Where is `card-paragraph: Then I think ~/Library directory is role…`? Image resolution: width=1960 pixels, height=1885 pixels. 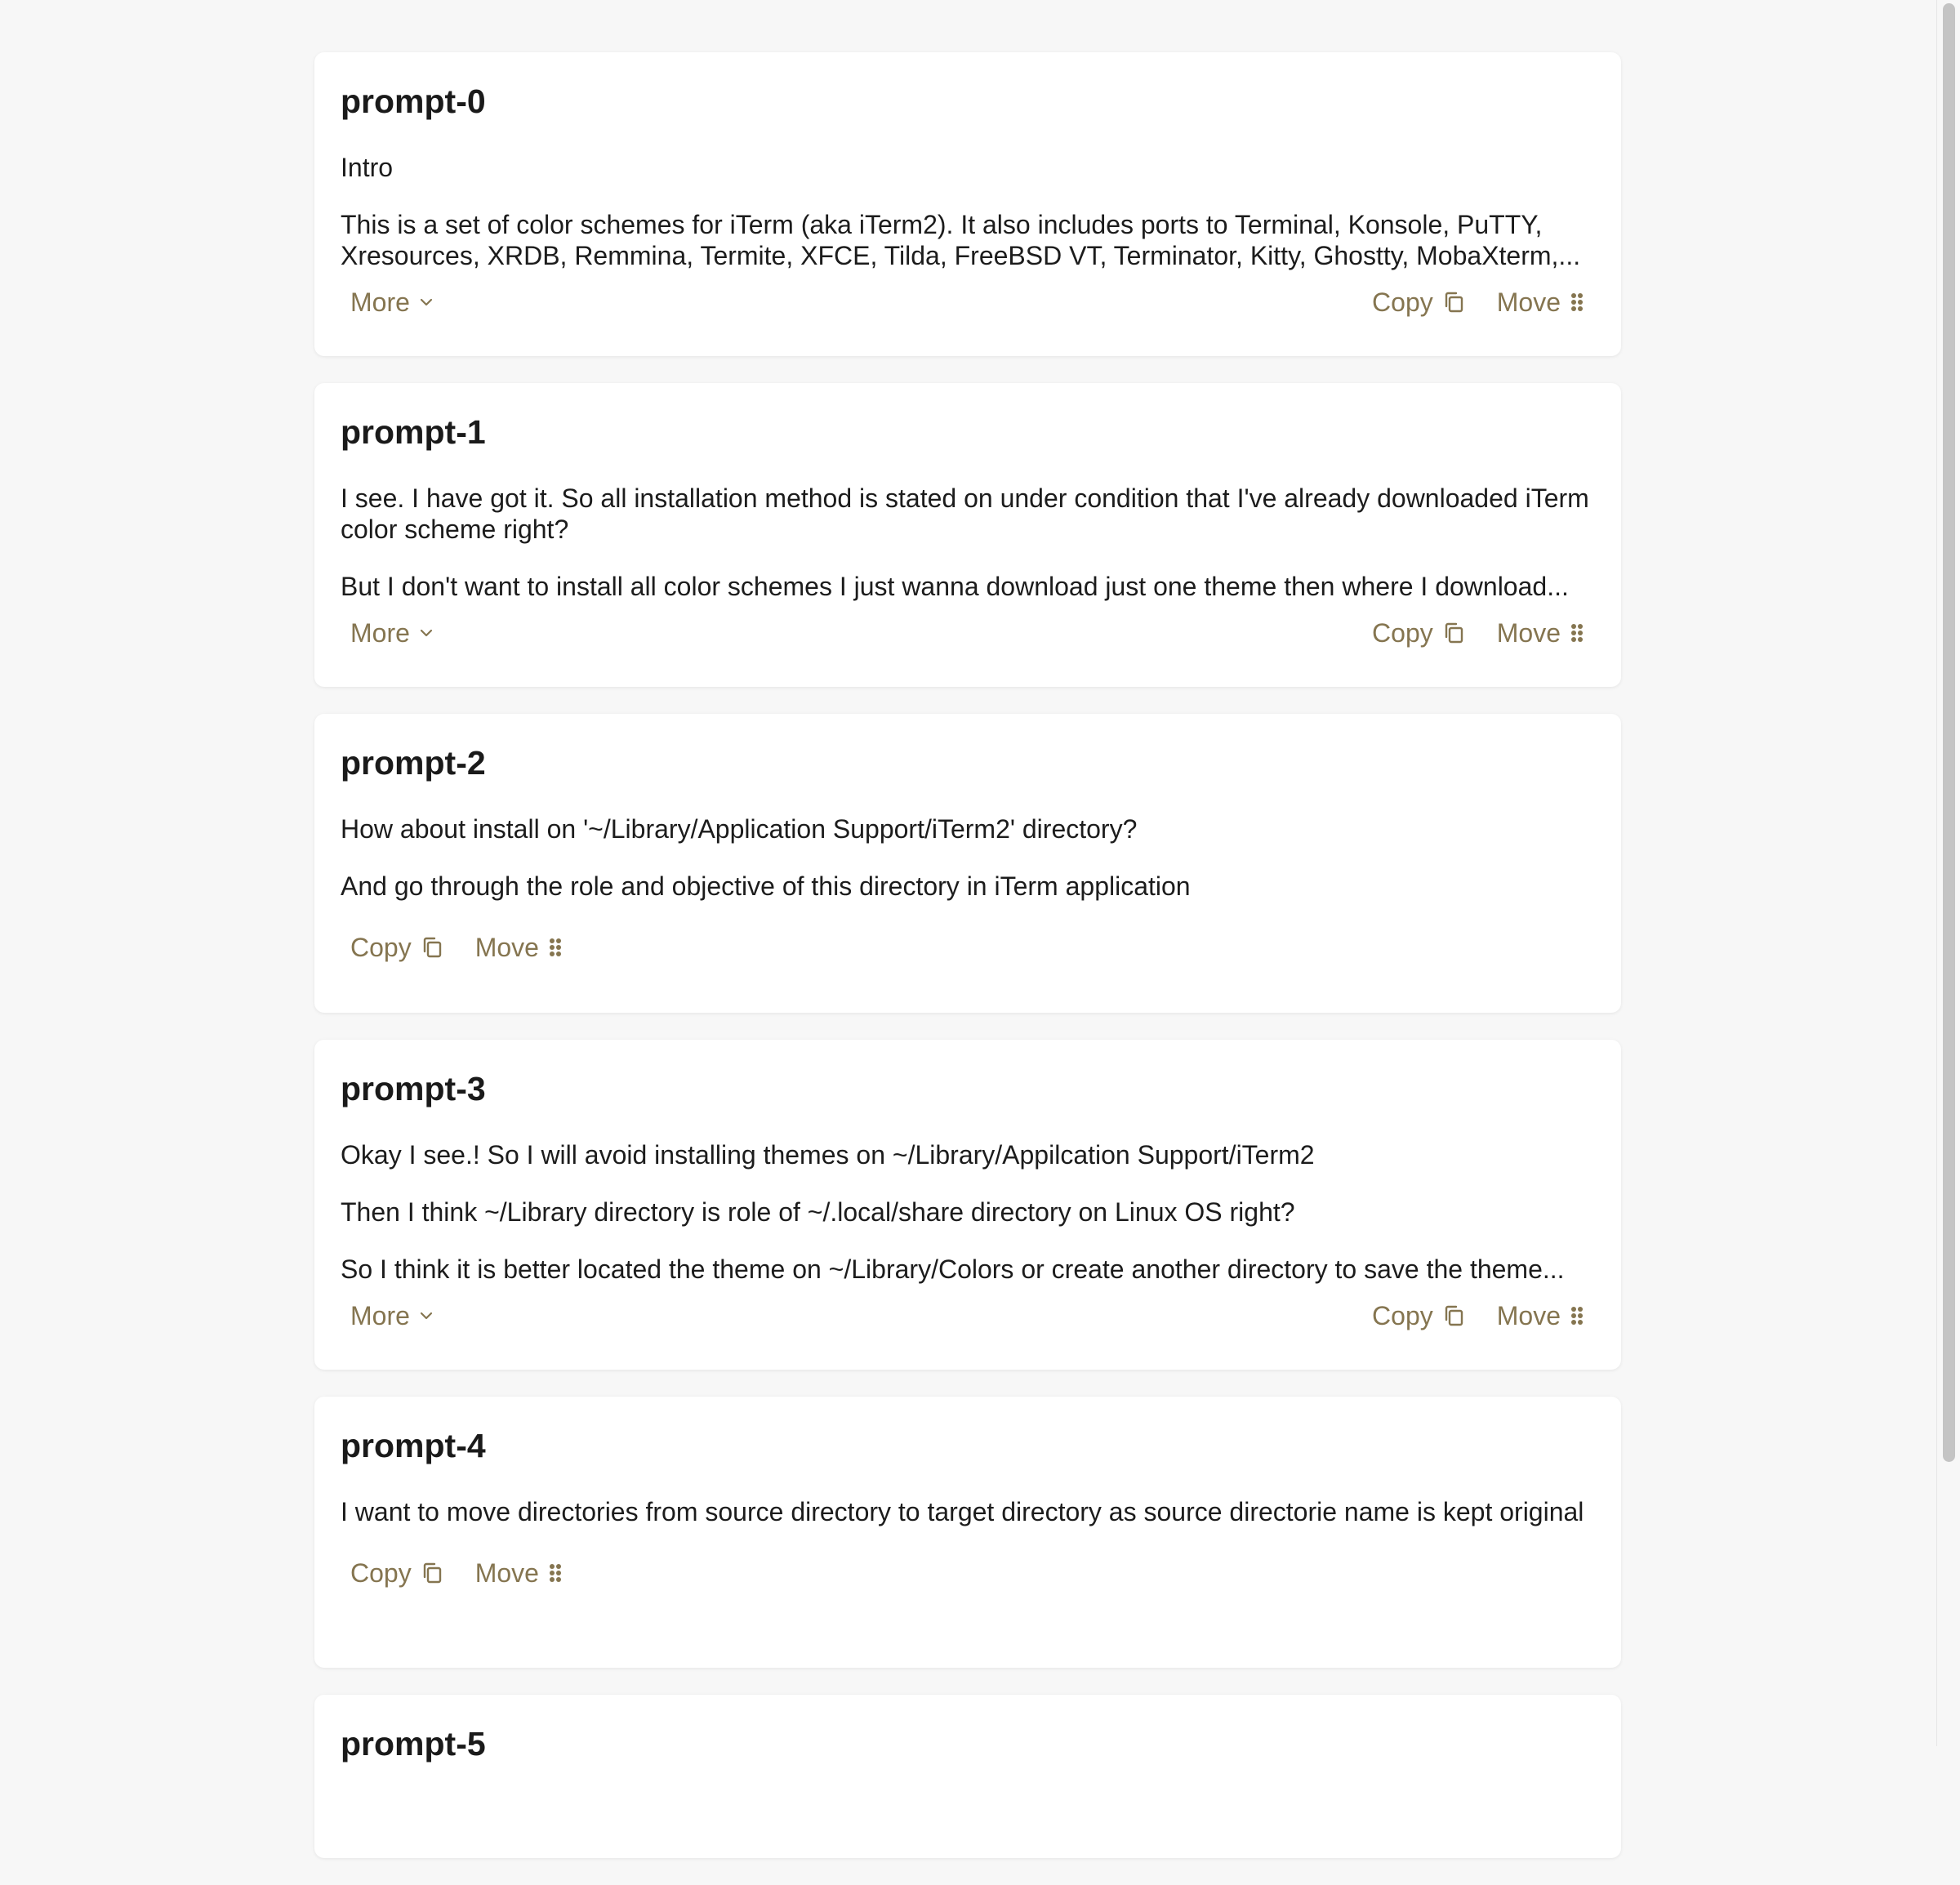 card-paragraph: Then I think ~/Library directory is role… is located at coordinates (818, 1212).